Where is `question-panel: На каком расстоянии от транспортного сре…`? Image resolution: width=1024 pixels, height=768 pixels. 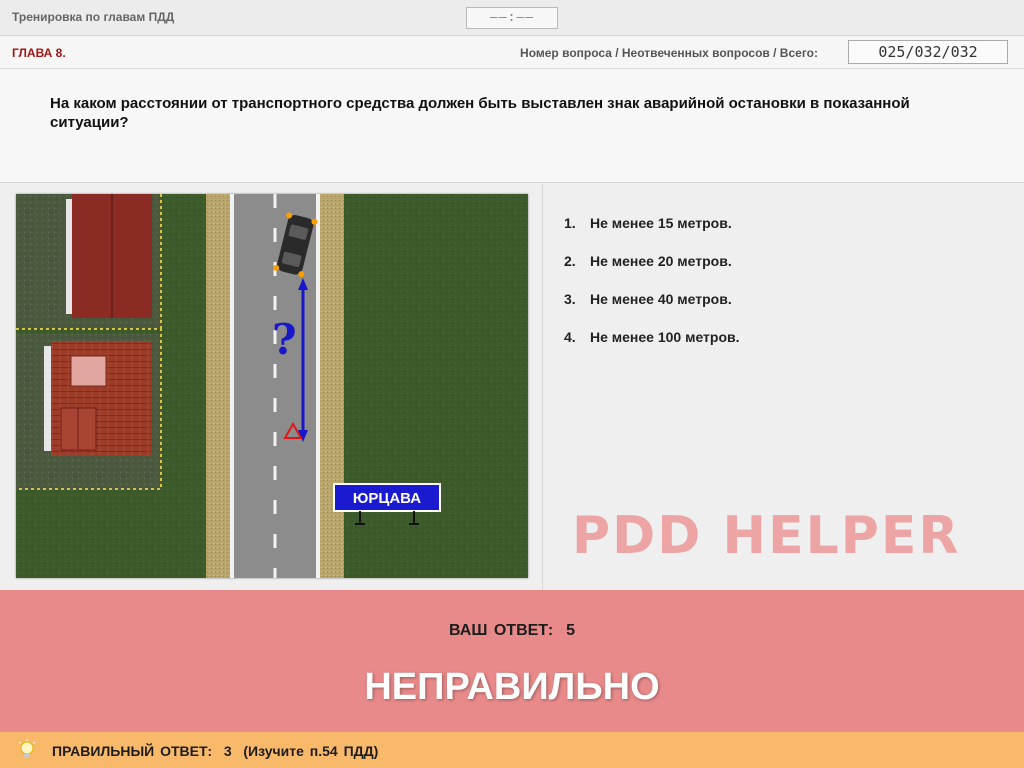
question-panel: На каком расстоянии от транспортного сре… is located at coordinates (512, 126).